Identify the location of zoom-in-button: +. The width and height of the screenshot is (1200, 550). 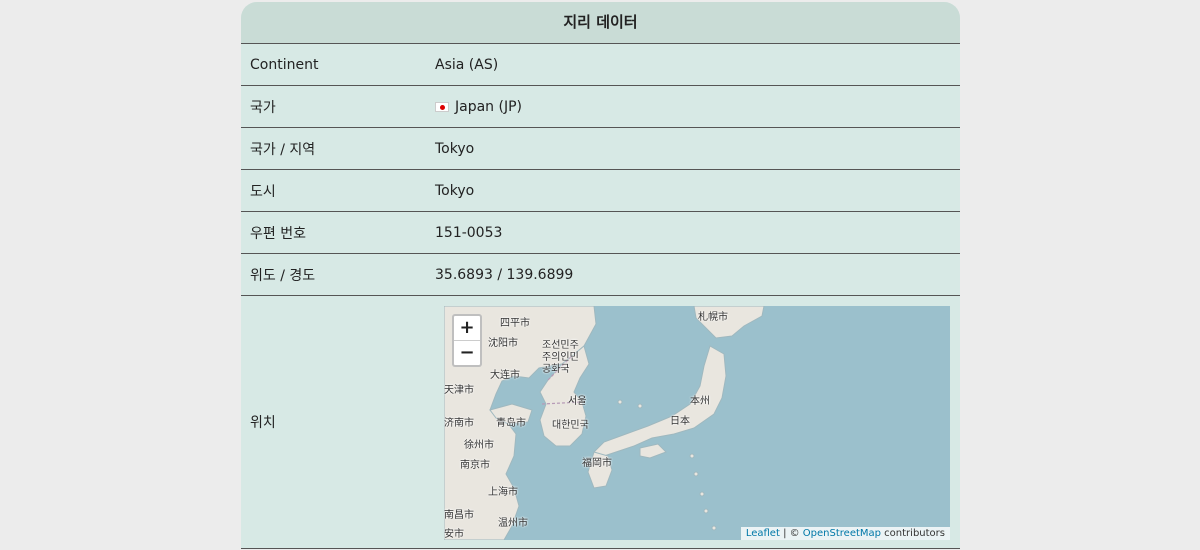
(467, 328).